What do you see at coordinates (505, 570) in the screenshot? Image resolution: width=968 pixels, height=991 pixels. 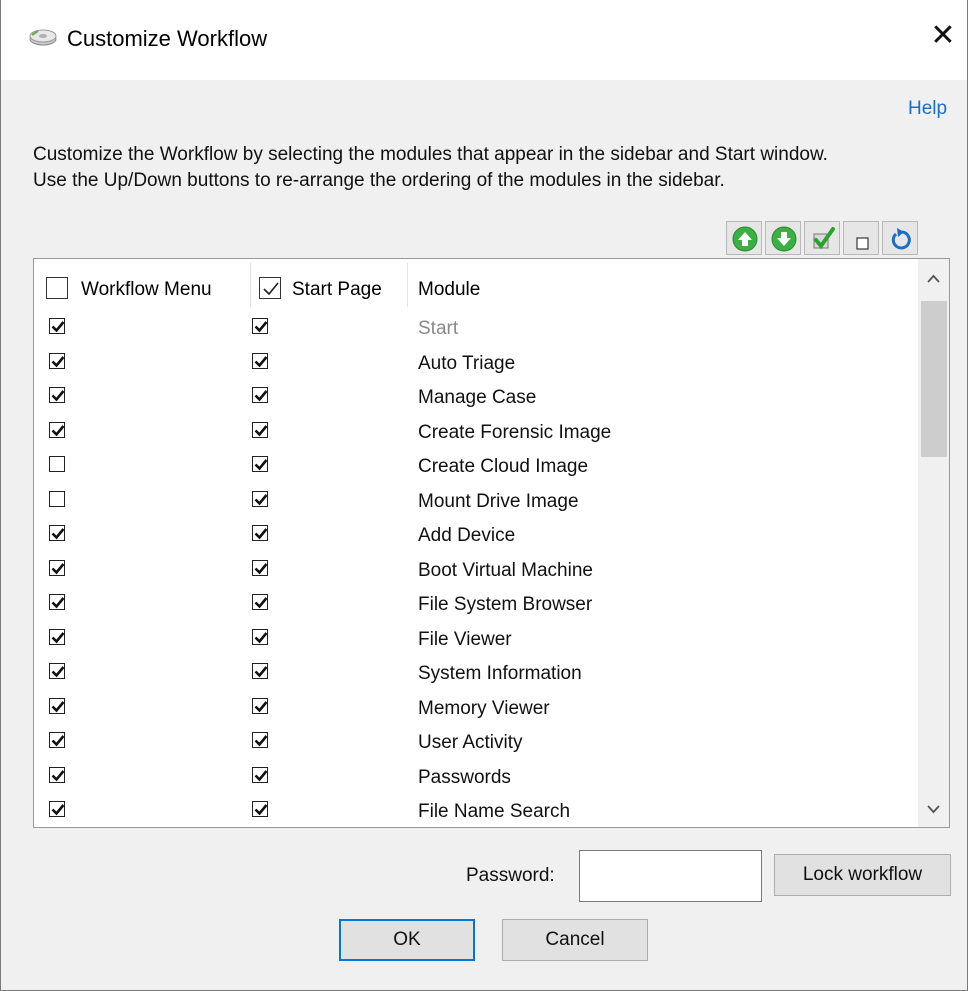 I see `module-name: Boot Virtual Machine` at bounding box center [505, 570].